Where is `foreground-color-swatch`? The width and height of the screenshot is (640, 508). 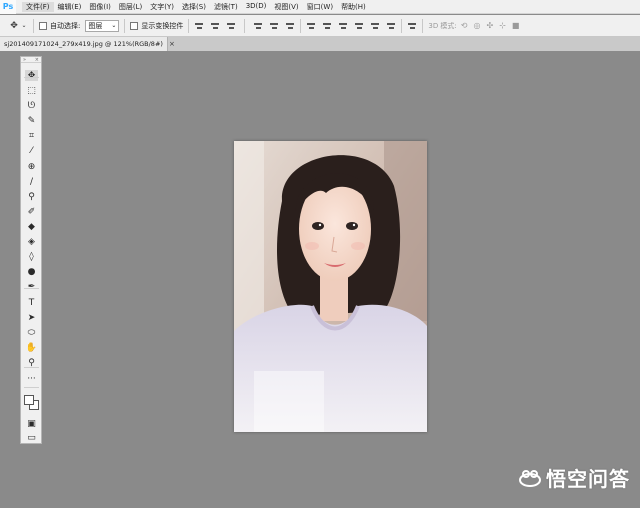 foreground-color-swatch is located at coordinates (29, 400).